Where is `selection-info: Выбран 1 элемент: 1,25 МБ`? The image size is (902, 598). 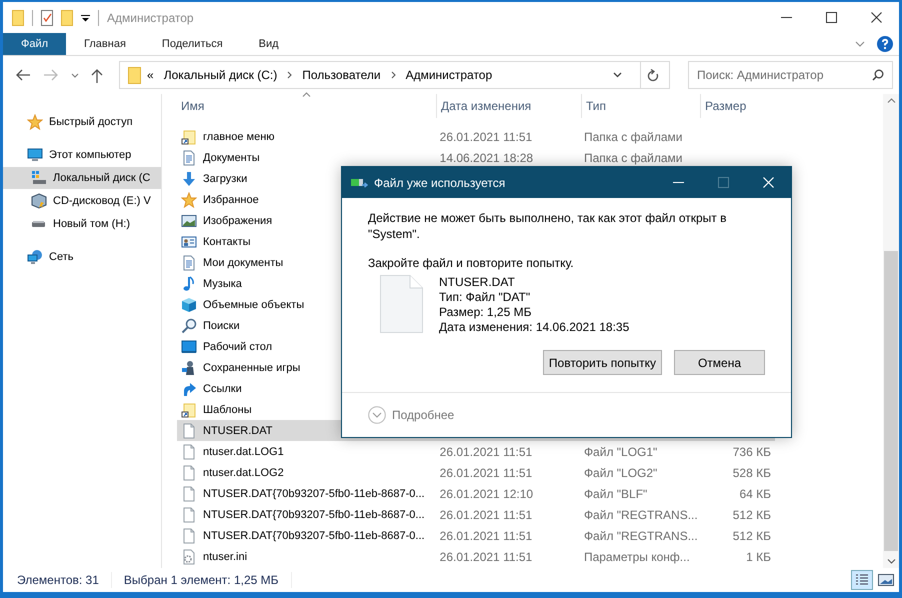 selection-info: Выбран 1 элемент: 1,25 МБ is located at coordinates (201, 580).